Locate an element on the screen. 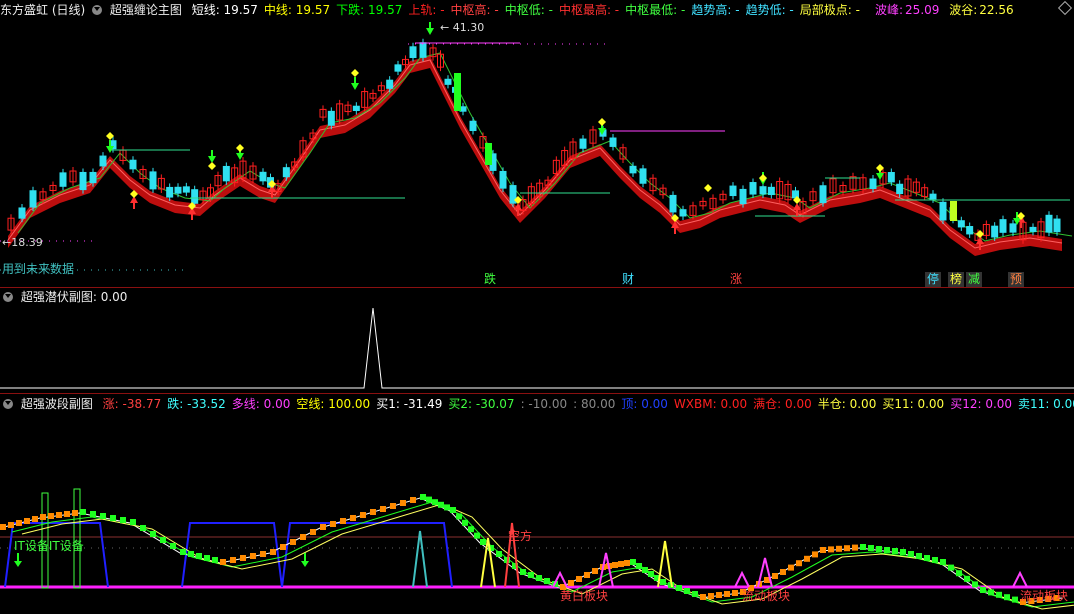 The image size is (1074, 614). sub2-header-item: 空线: 100.00 is located at coordinates (333, 404).